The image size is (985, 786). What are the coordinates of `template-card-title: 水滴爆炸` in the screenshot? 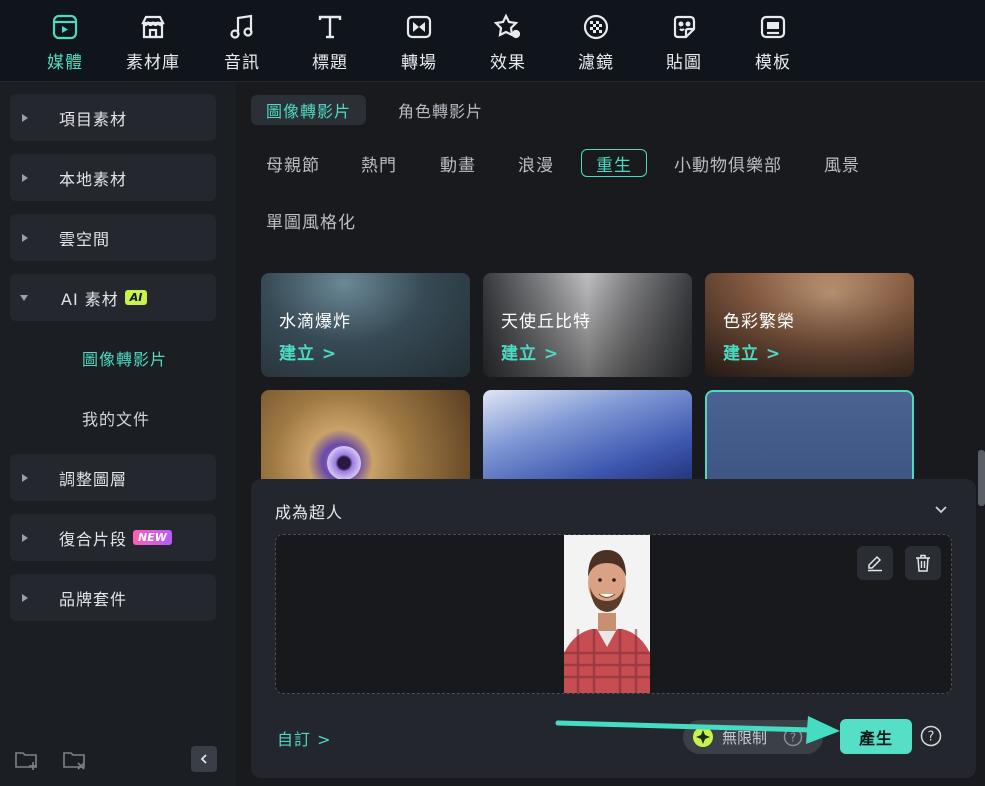 It's located at (315, 322).